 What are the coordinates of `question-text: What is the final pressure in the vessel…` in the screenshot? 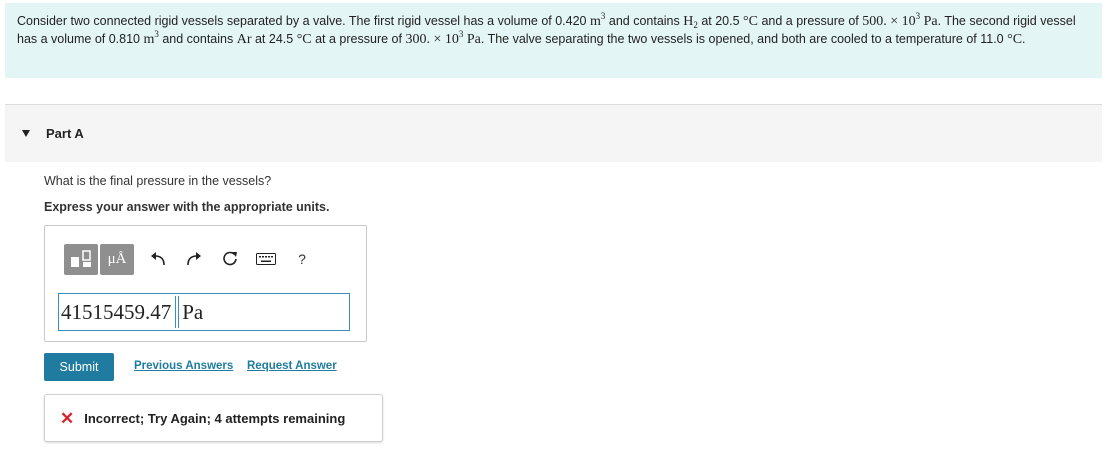 It's located at (158, 181).